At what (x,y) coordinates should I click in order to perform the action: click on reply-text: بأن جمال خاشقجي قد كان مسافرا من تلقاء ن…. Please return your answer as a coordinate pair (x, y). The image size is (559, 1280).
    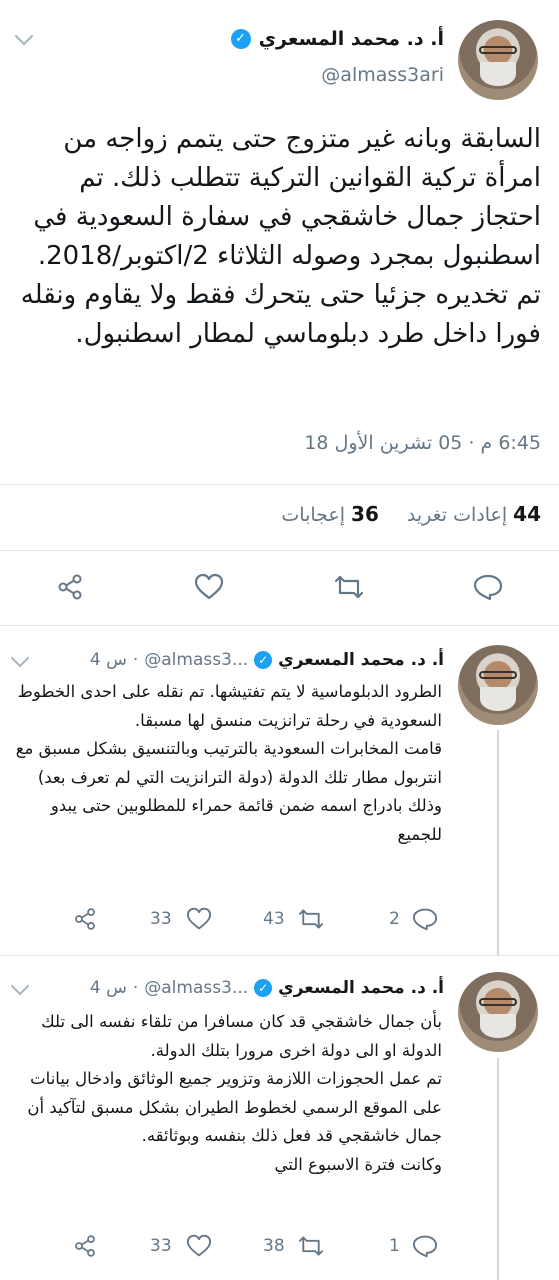
    Looking at the image, I should click on (234, 1093).